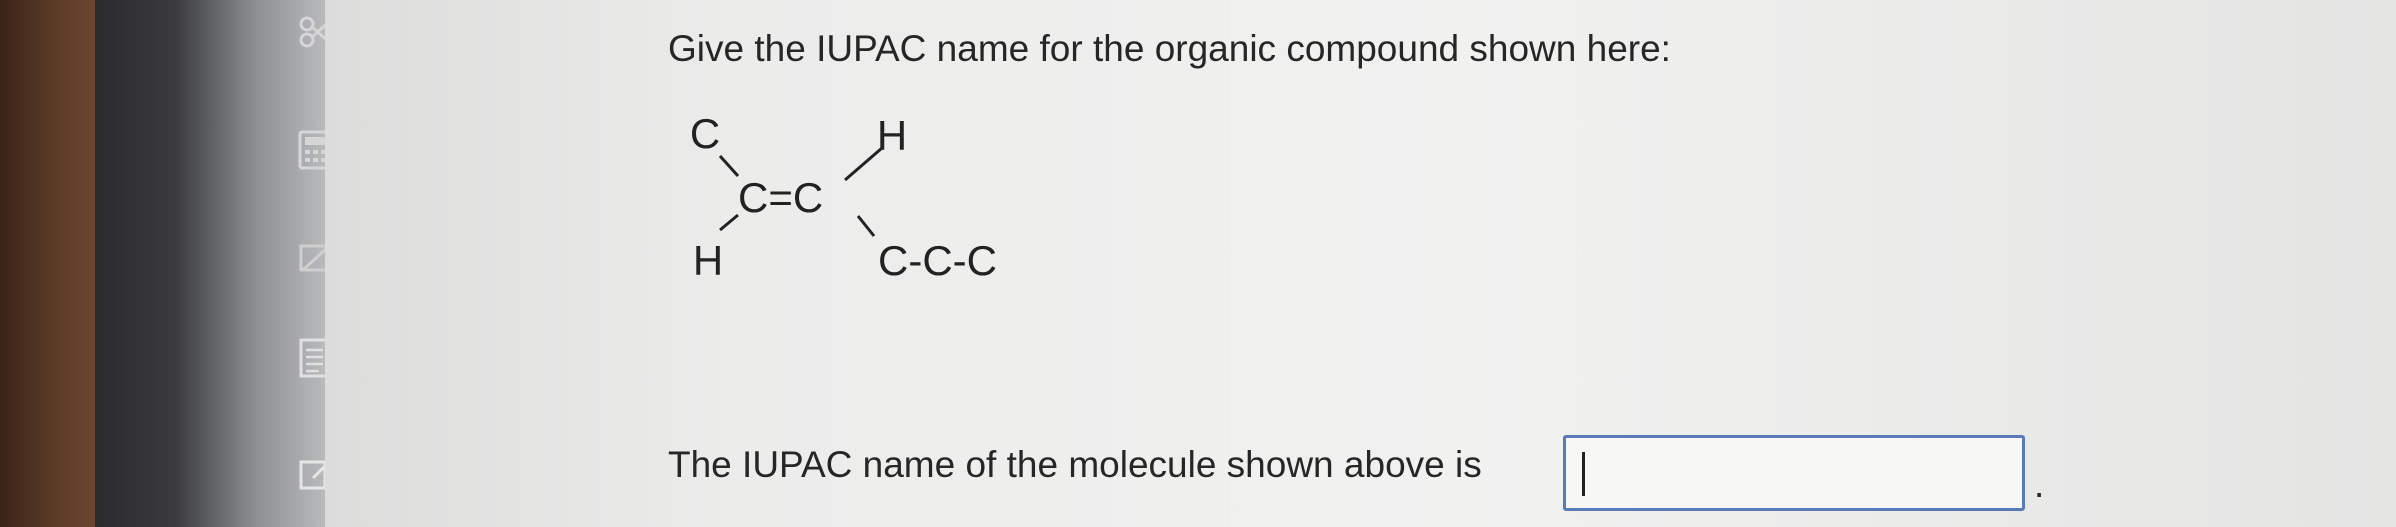 This screenshot has width=2396, height=527. Describe the element at coordinates (892, 135) in the screenshot. I see `atom-hydrogen-top-right: H` at that location.